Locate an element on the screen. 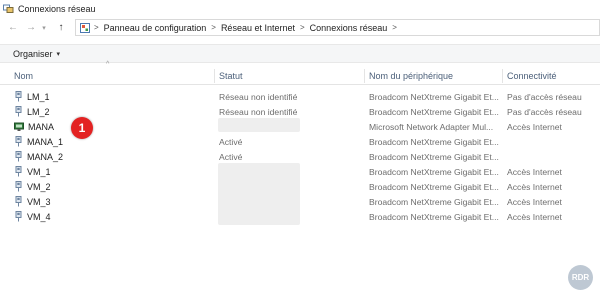 This screenshot has width=600, height=300. connection-name-cell: LM_1 is located at coordinates (114, 96).